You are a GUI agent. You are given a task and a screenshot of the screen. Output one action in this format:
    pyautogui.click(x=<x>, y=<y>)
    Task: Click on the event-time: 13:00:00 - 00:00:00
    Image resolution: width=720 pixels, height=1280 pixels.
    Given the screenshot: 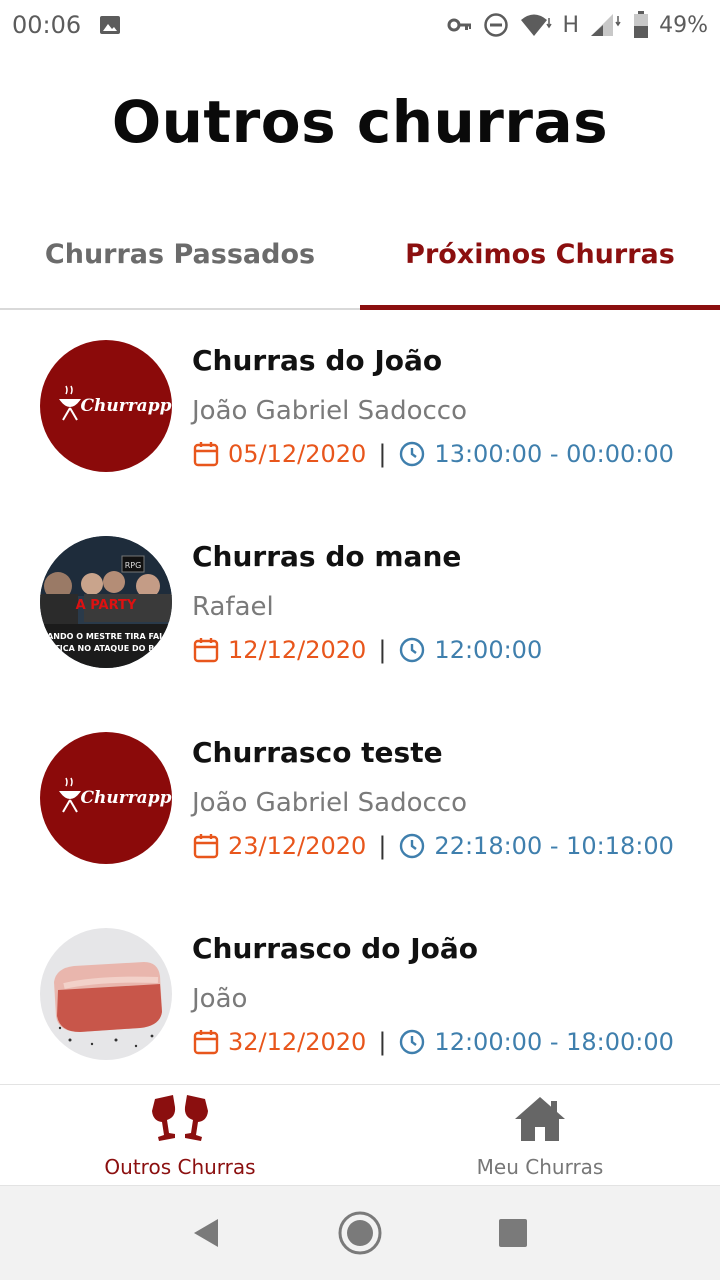 What is the action you would take?
    pyautogui.click(x=554, y=454)
    